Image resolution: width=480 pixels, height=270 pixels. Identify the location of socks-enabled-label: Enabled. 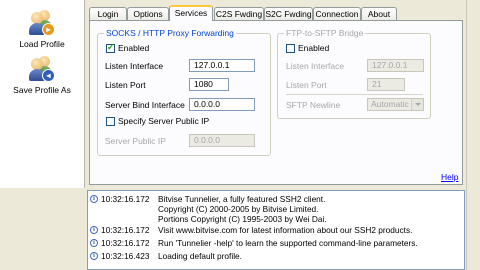
(134, 48).